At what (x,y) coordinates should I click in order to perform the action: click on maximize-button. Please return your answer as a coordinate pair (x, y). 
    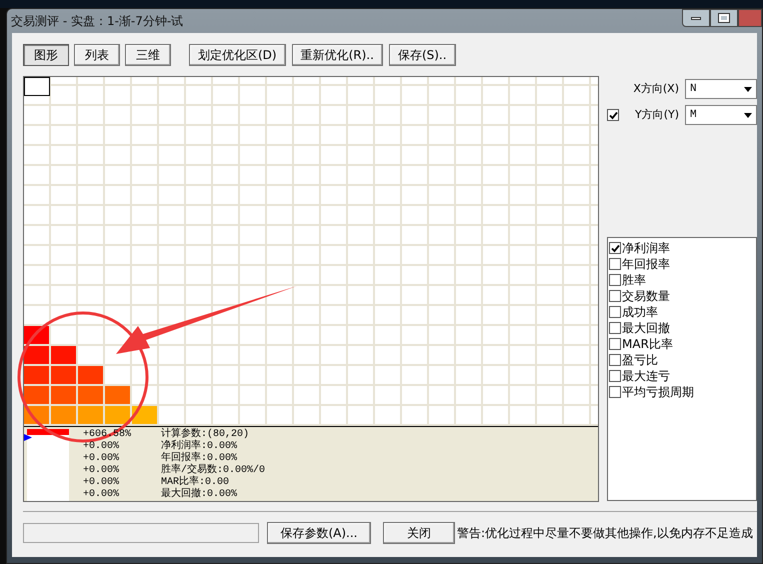
    Looking at the image, I should click on (724, 18).